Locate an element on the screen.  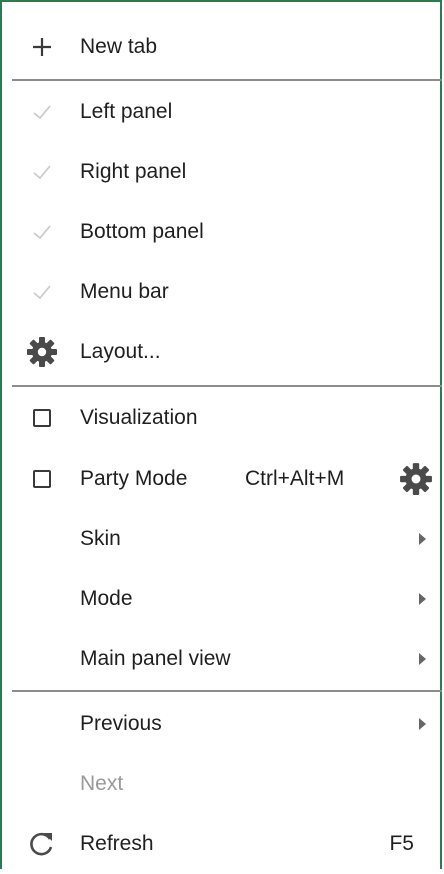
menu-item-skin: Skin is located at coordinates (222, 539).